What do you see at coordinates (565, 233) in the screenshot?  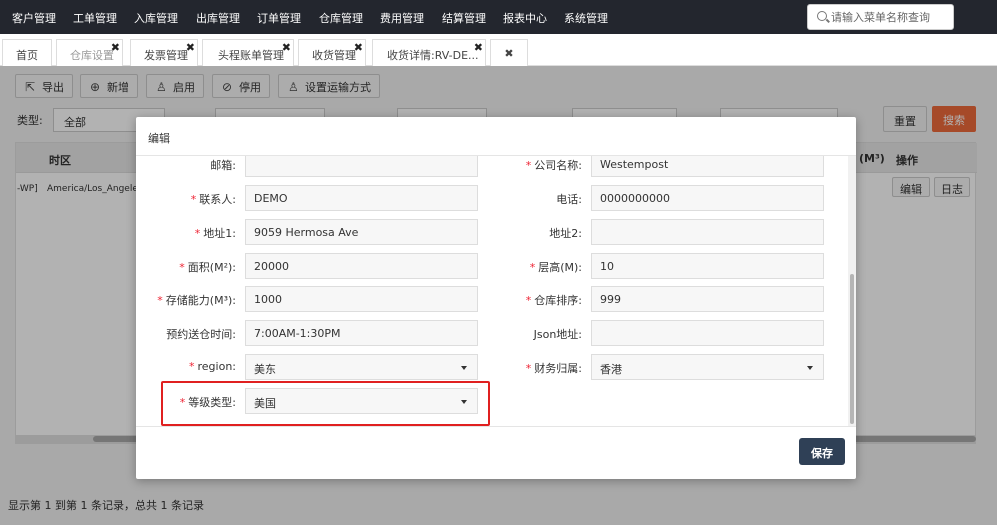 I see `field-label-text: 地址2:` at bounding box center [565, 233].